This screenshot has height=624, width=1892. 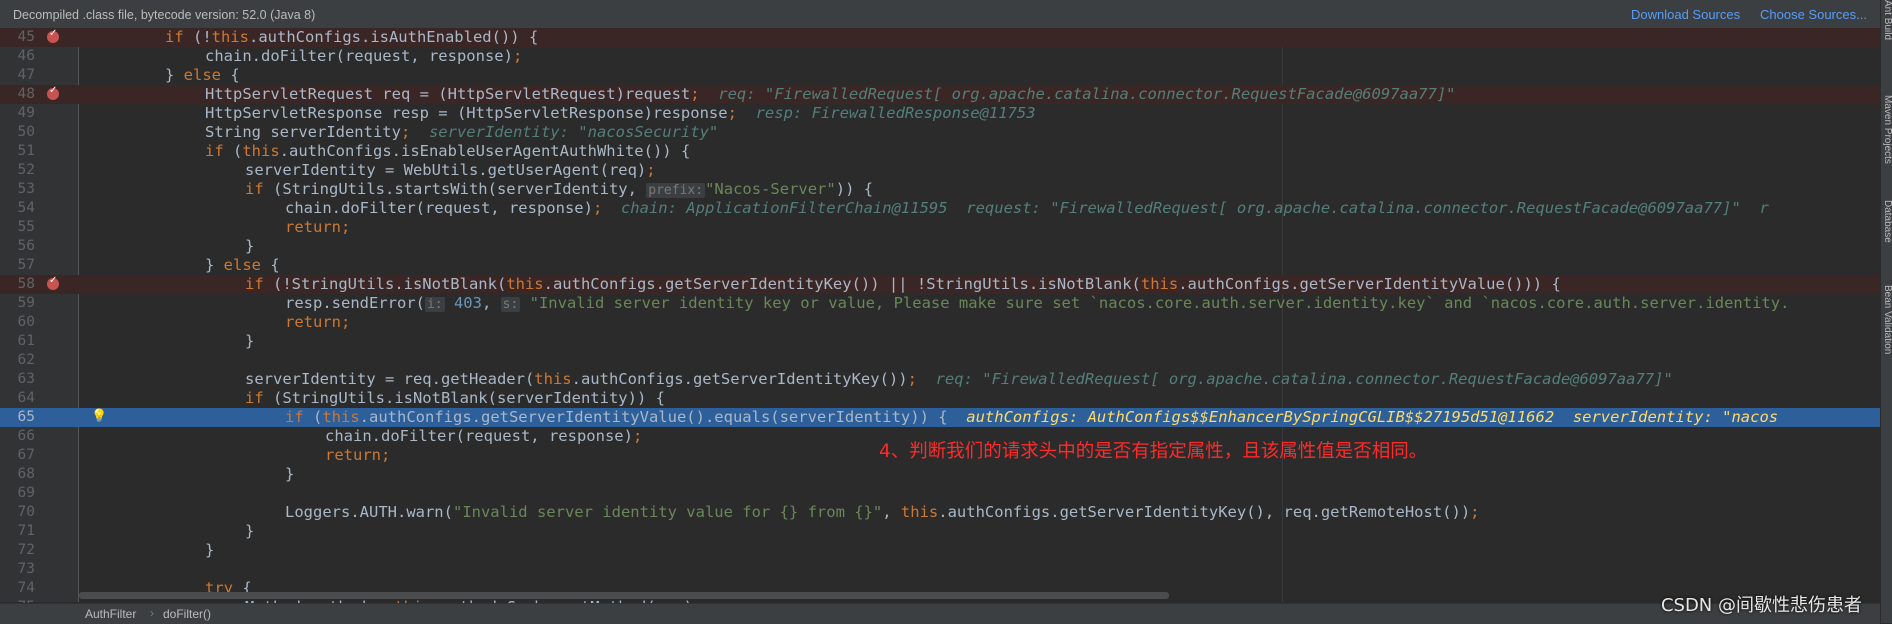 What do you see at coordinates (17, 455) in the screenshot?
I see `line-number: 67` at bounding box center [17, 455].